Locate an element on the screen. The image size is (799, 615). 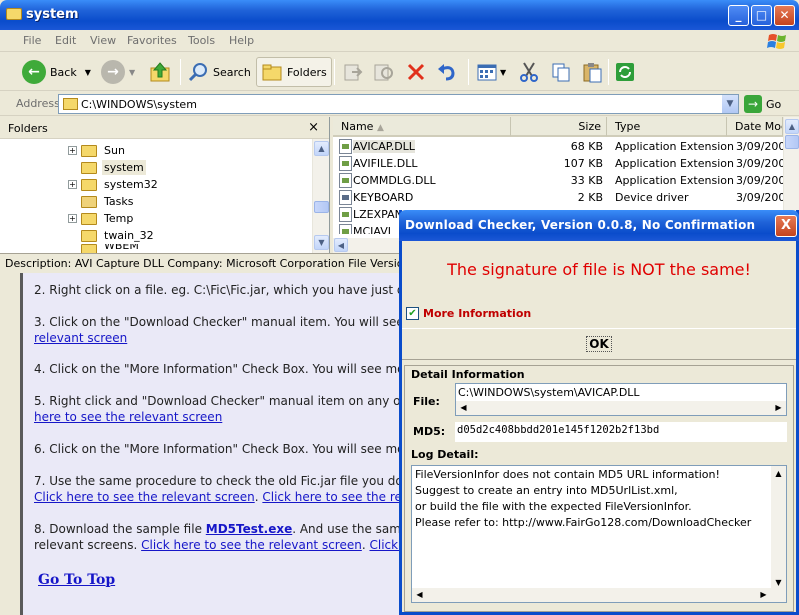
folders-button: Folders is located at coordinates (294, 72).